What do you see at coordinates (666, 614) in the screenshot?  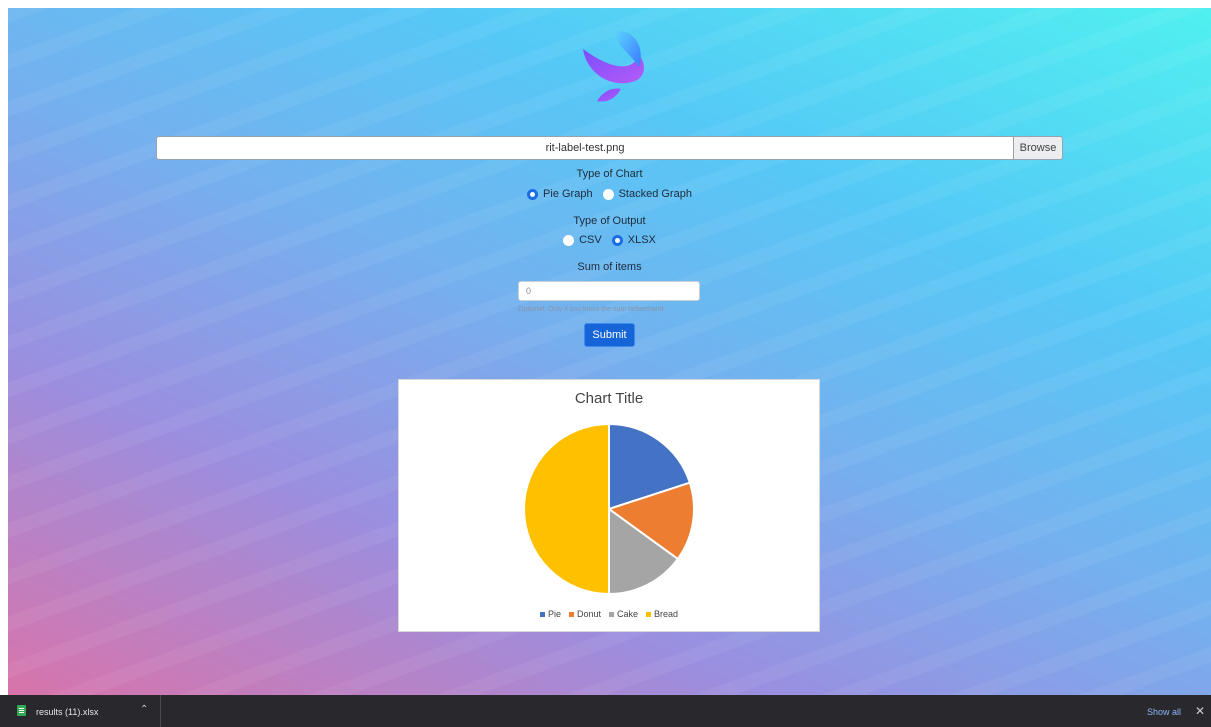 I see `legend-label: Bread` at bounding box center [666, 614].